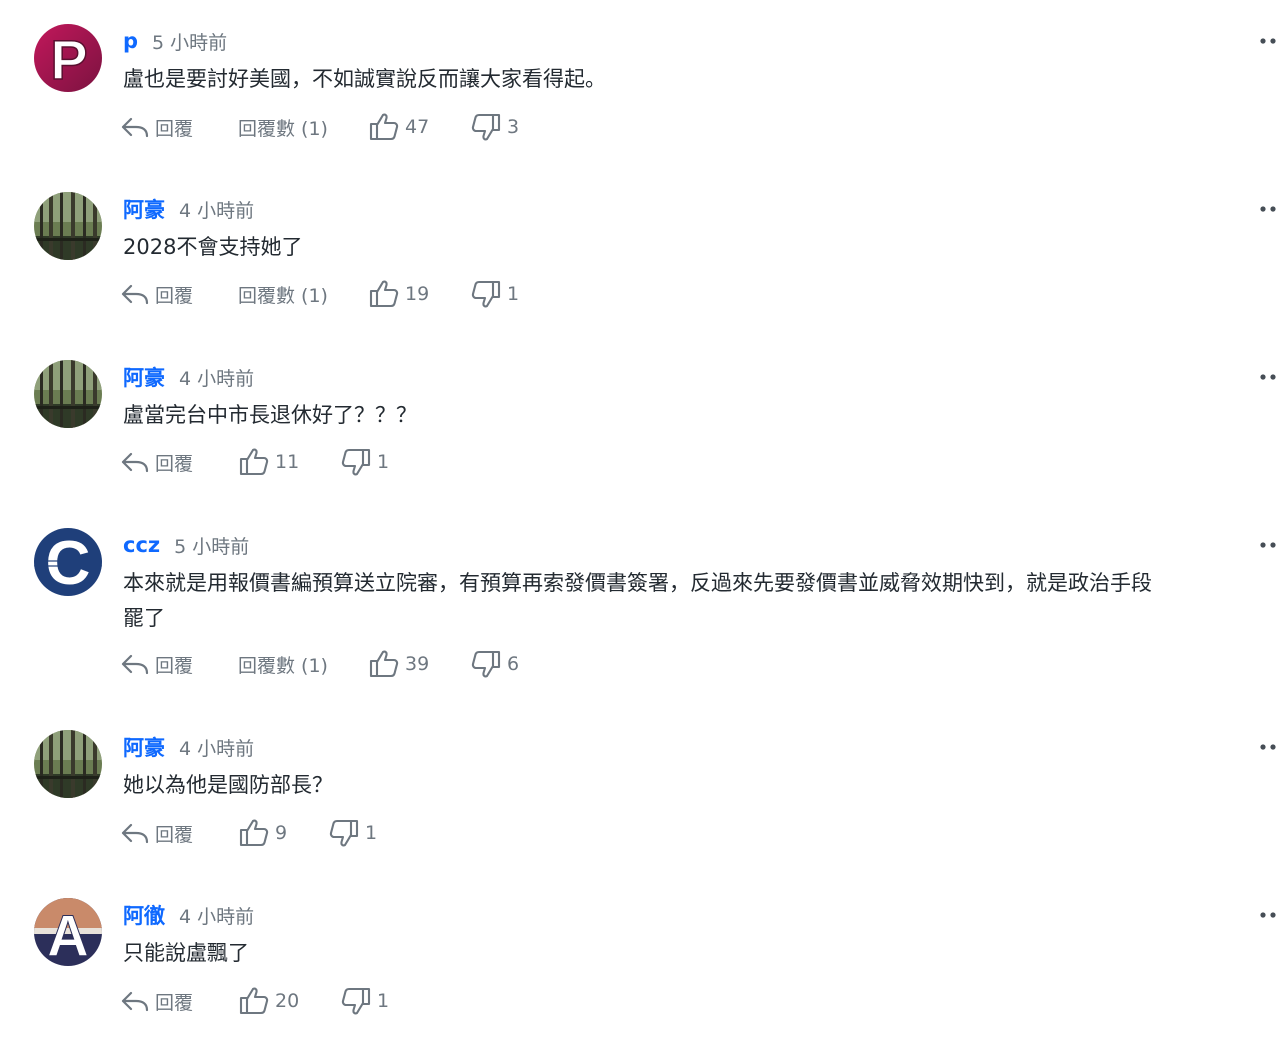  I want to click on like-button: 39, so click(419, 664).